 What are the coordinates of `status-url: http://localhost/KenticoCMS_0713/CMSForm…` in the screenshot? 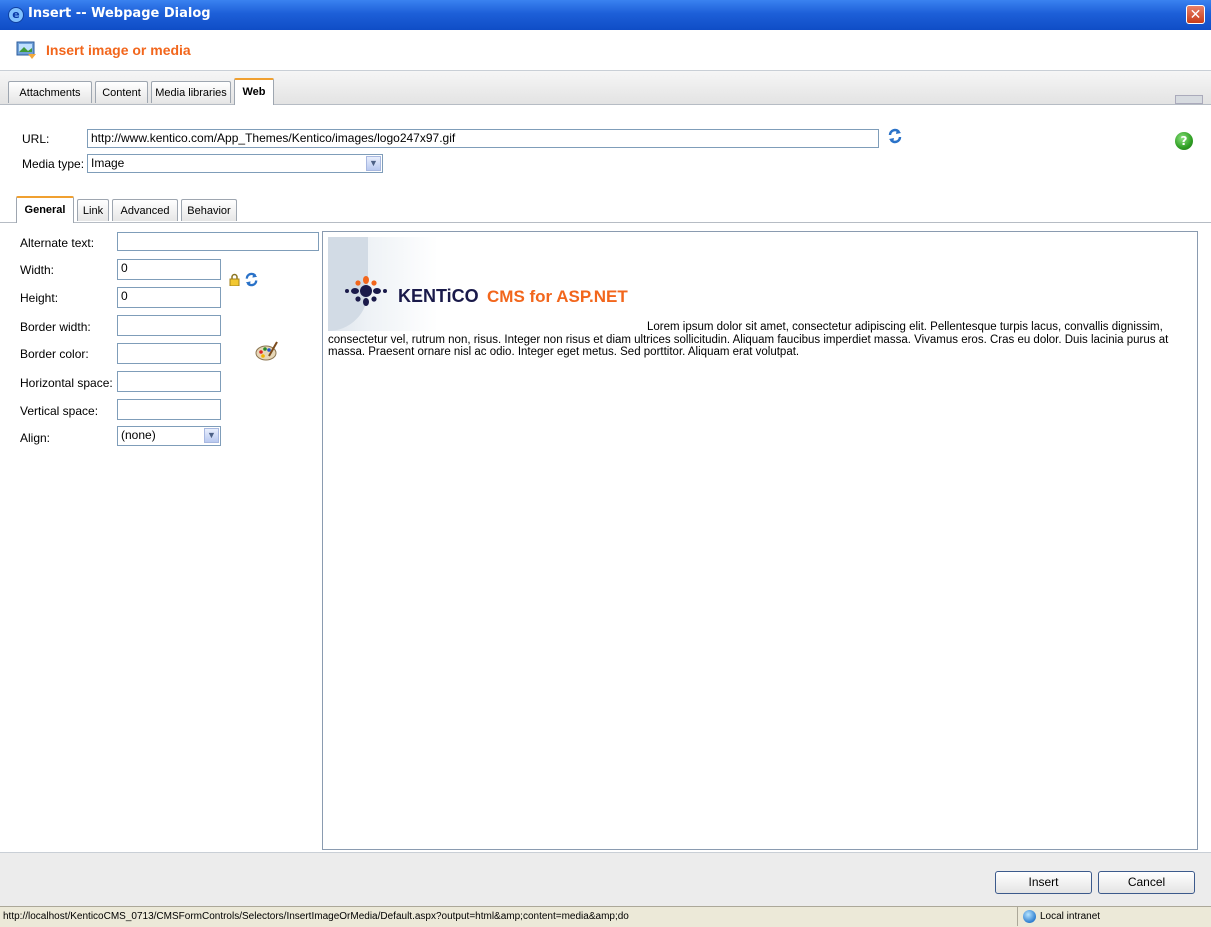 It's located at (316, 916).